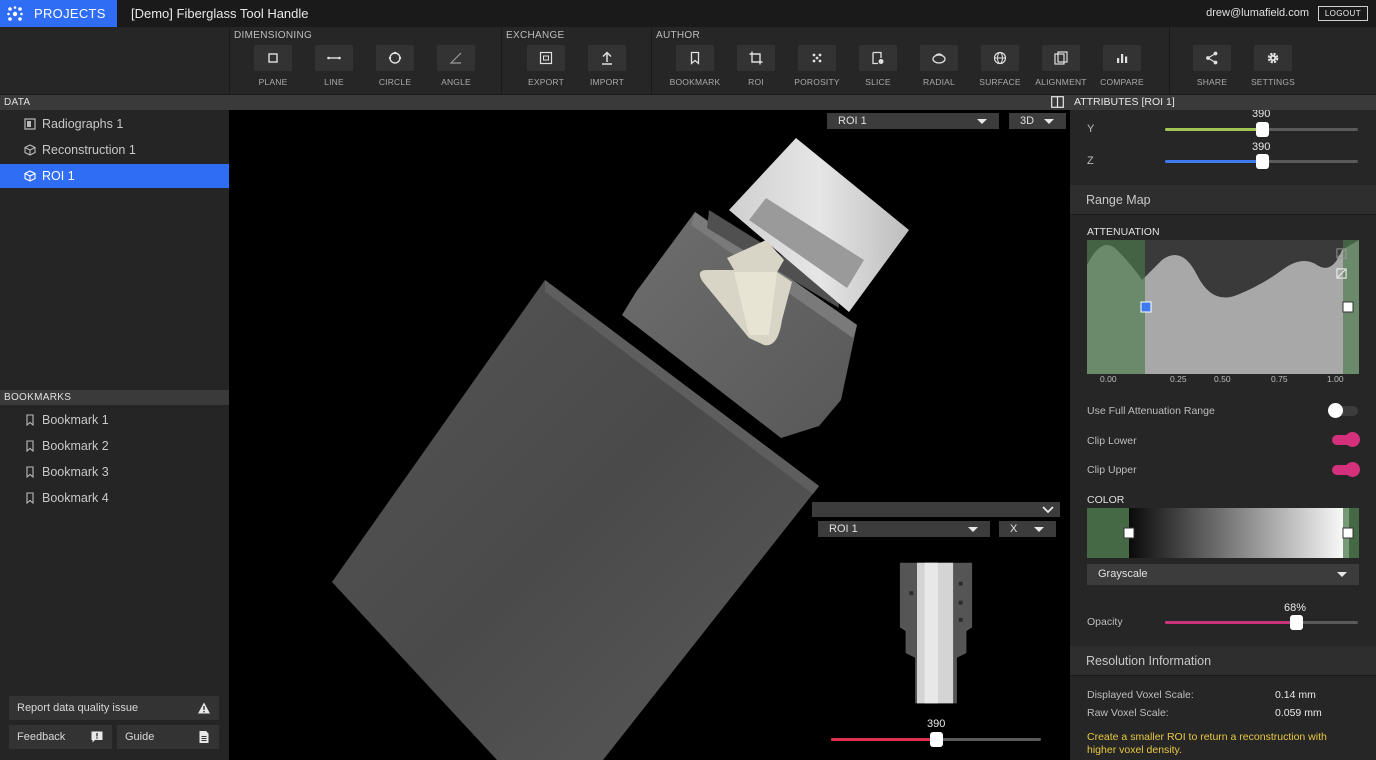 The width and height of the screenshot is (1376, 760). I want to click on tool-label: RADIAL, so click(939, 82).